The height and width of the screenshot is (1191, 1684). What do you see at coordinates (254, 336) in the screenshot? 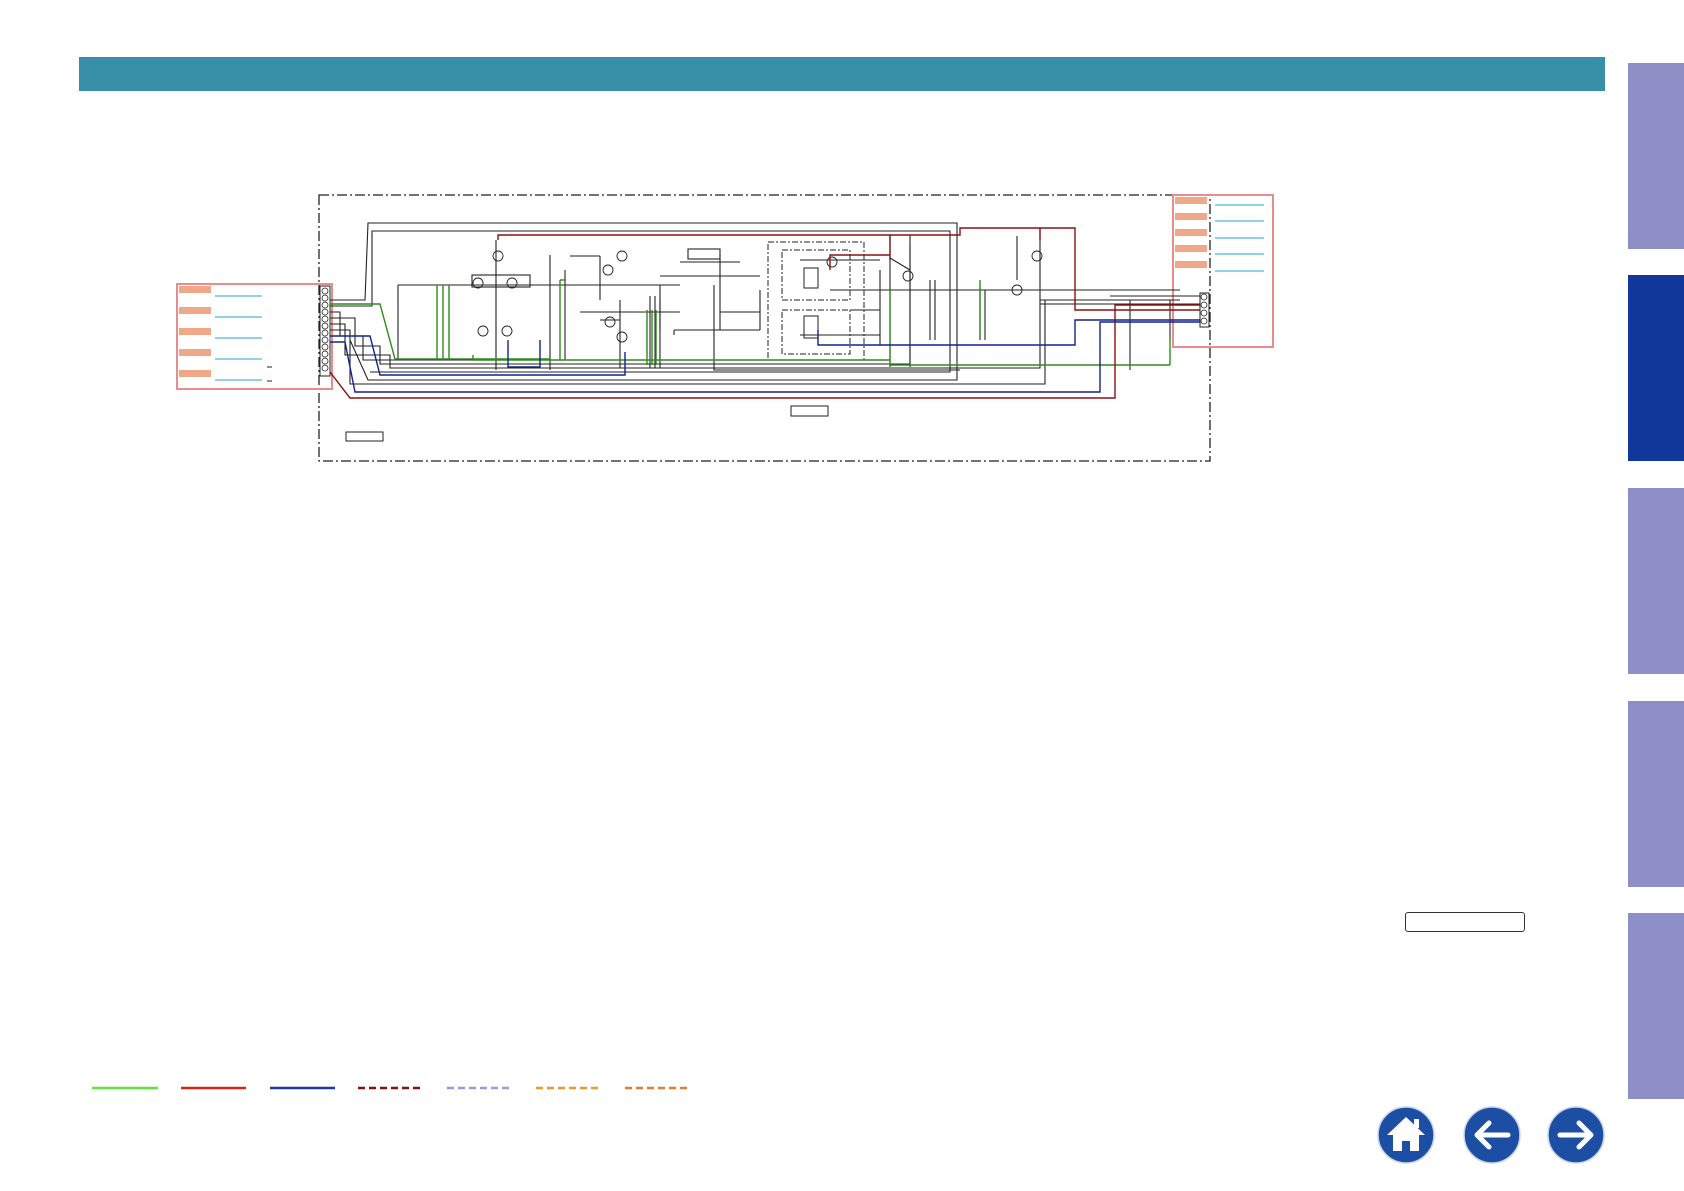
I see `left-connector-block` at bounding box center [254, 336].